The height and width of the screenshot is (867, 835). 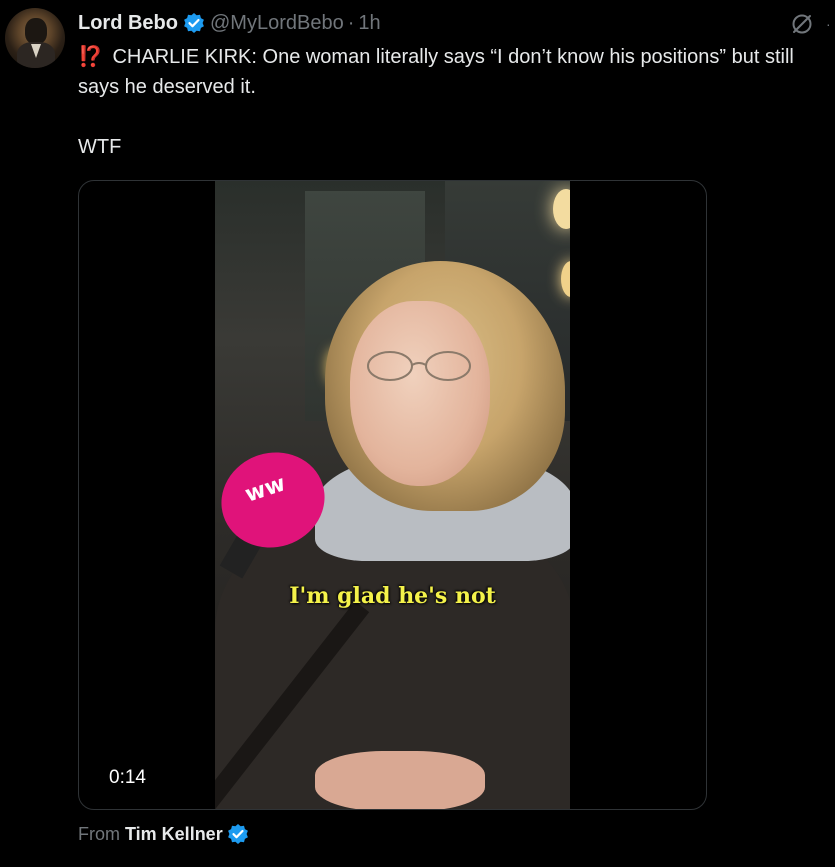 I want to click on person-hands, so click(x=400, y=780).